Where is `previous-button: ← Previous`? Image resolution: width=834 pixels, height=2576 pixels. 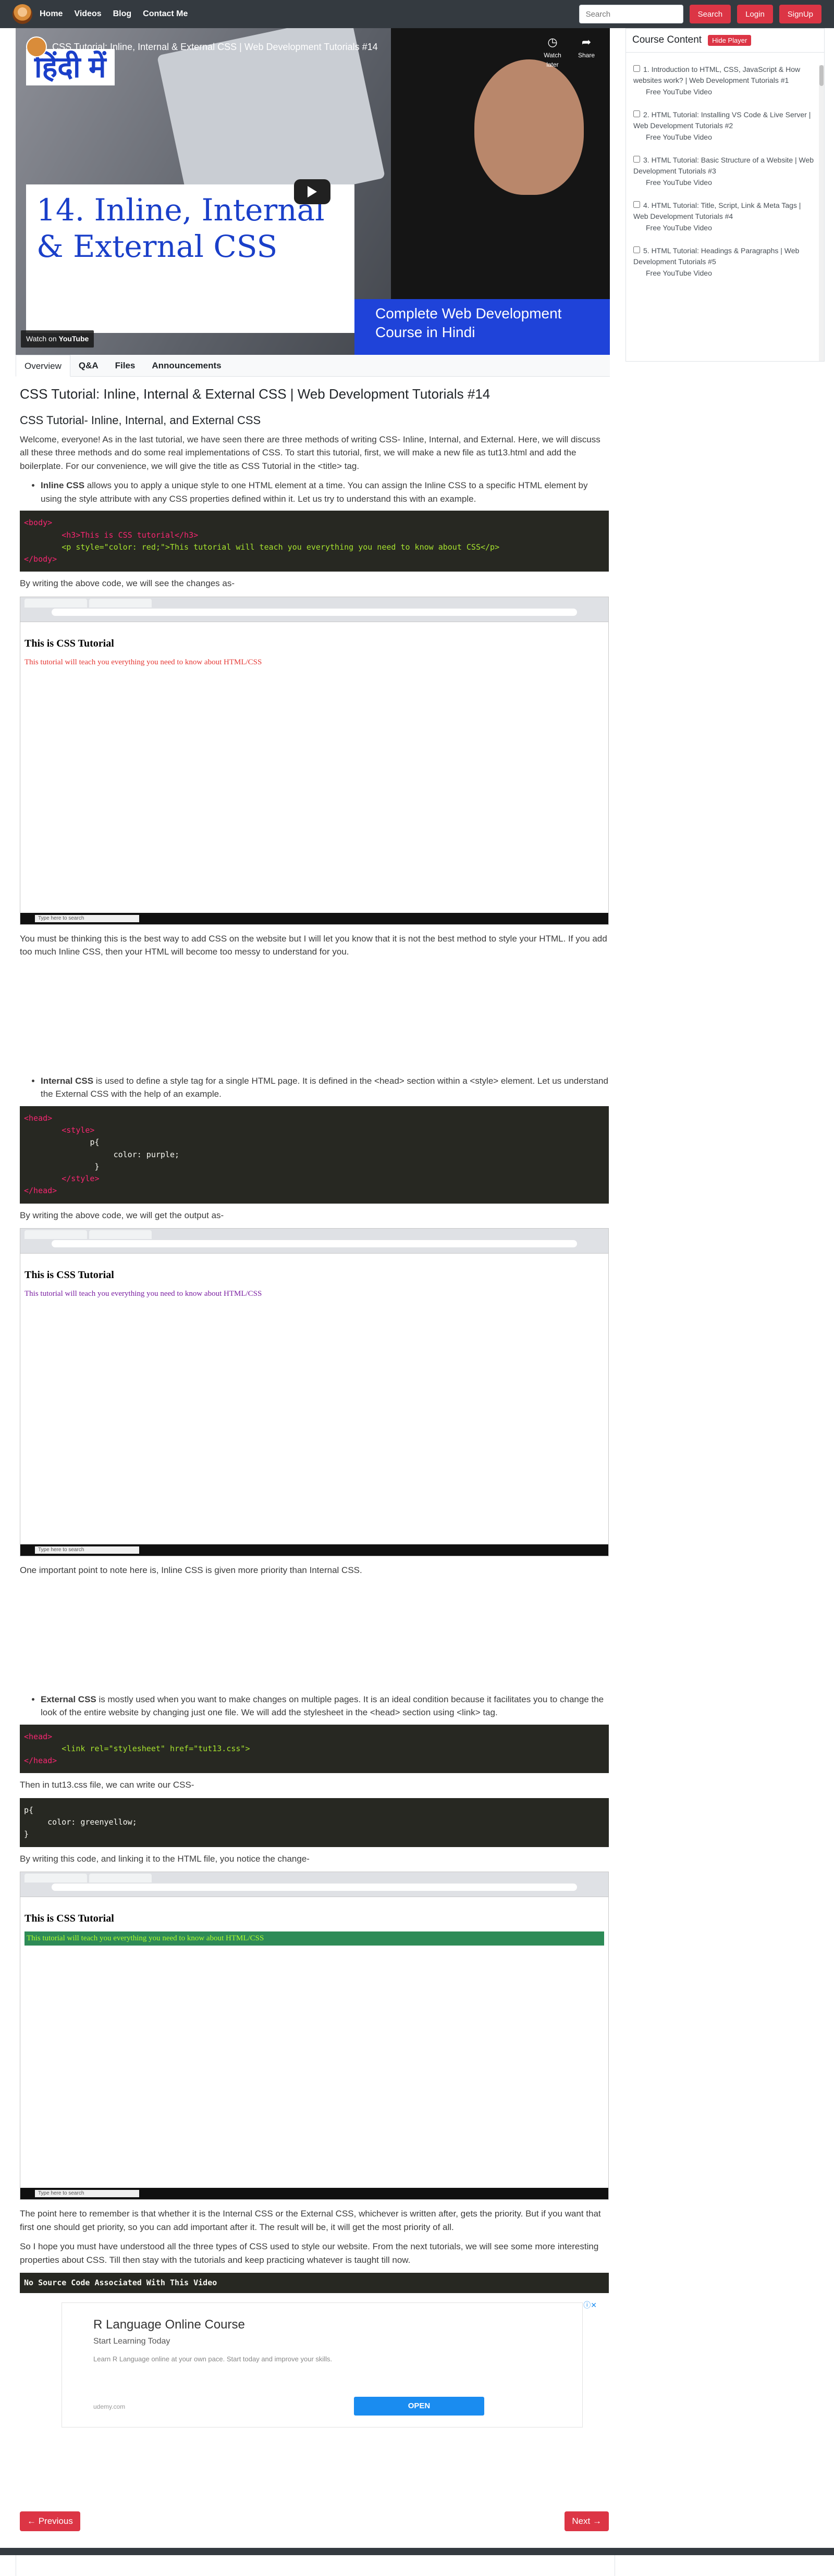
previous-button: ← Previous is located at coordinates (50, 2521).